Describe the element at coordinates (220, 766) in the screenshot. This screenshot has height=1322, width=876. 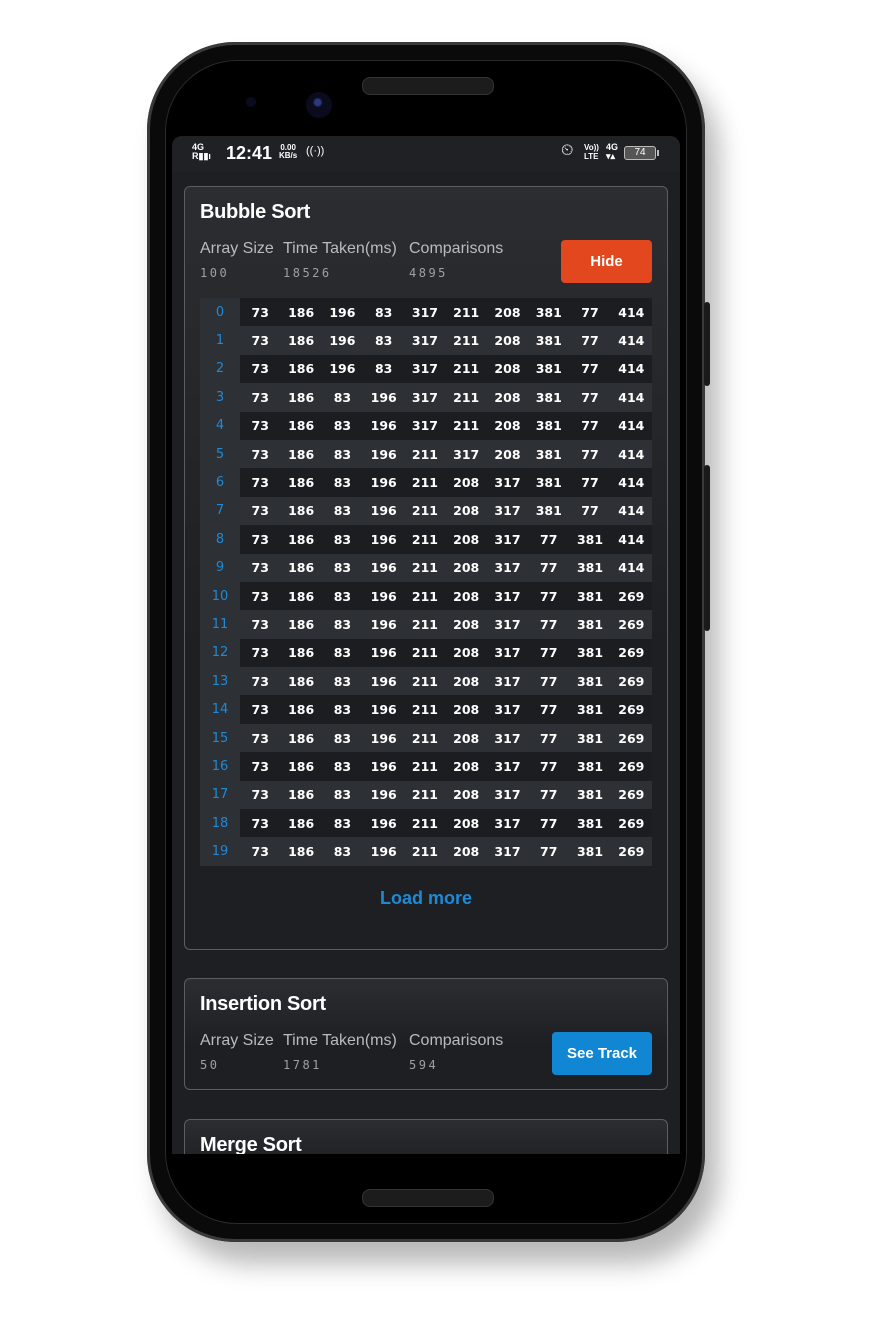
I see `row-index: 16` at that location.